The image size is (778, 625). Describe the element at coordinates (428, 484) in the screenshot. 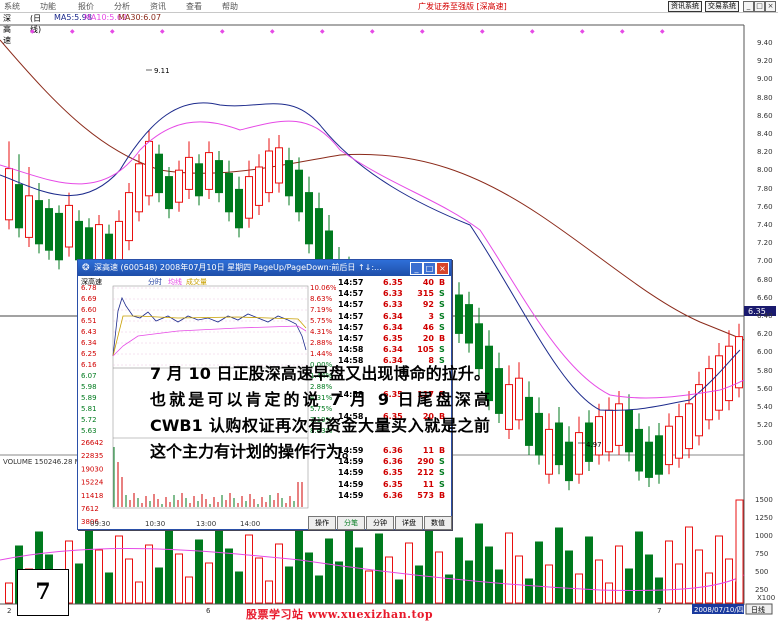

I see `tick-volume: 11` at that location.